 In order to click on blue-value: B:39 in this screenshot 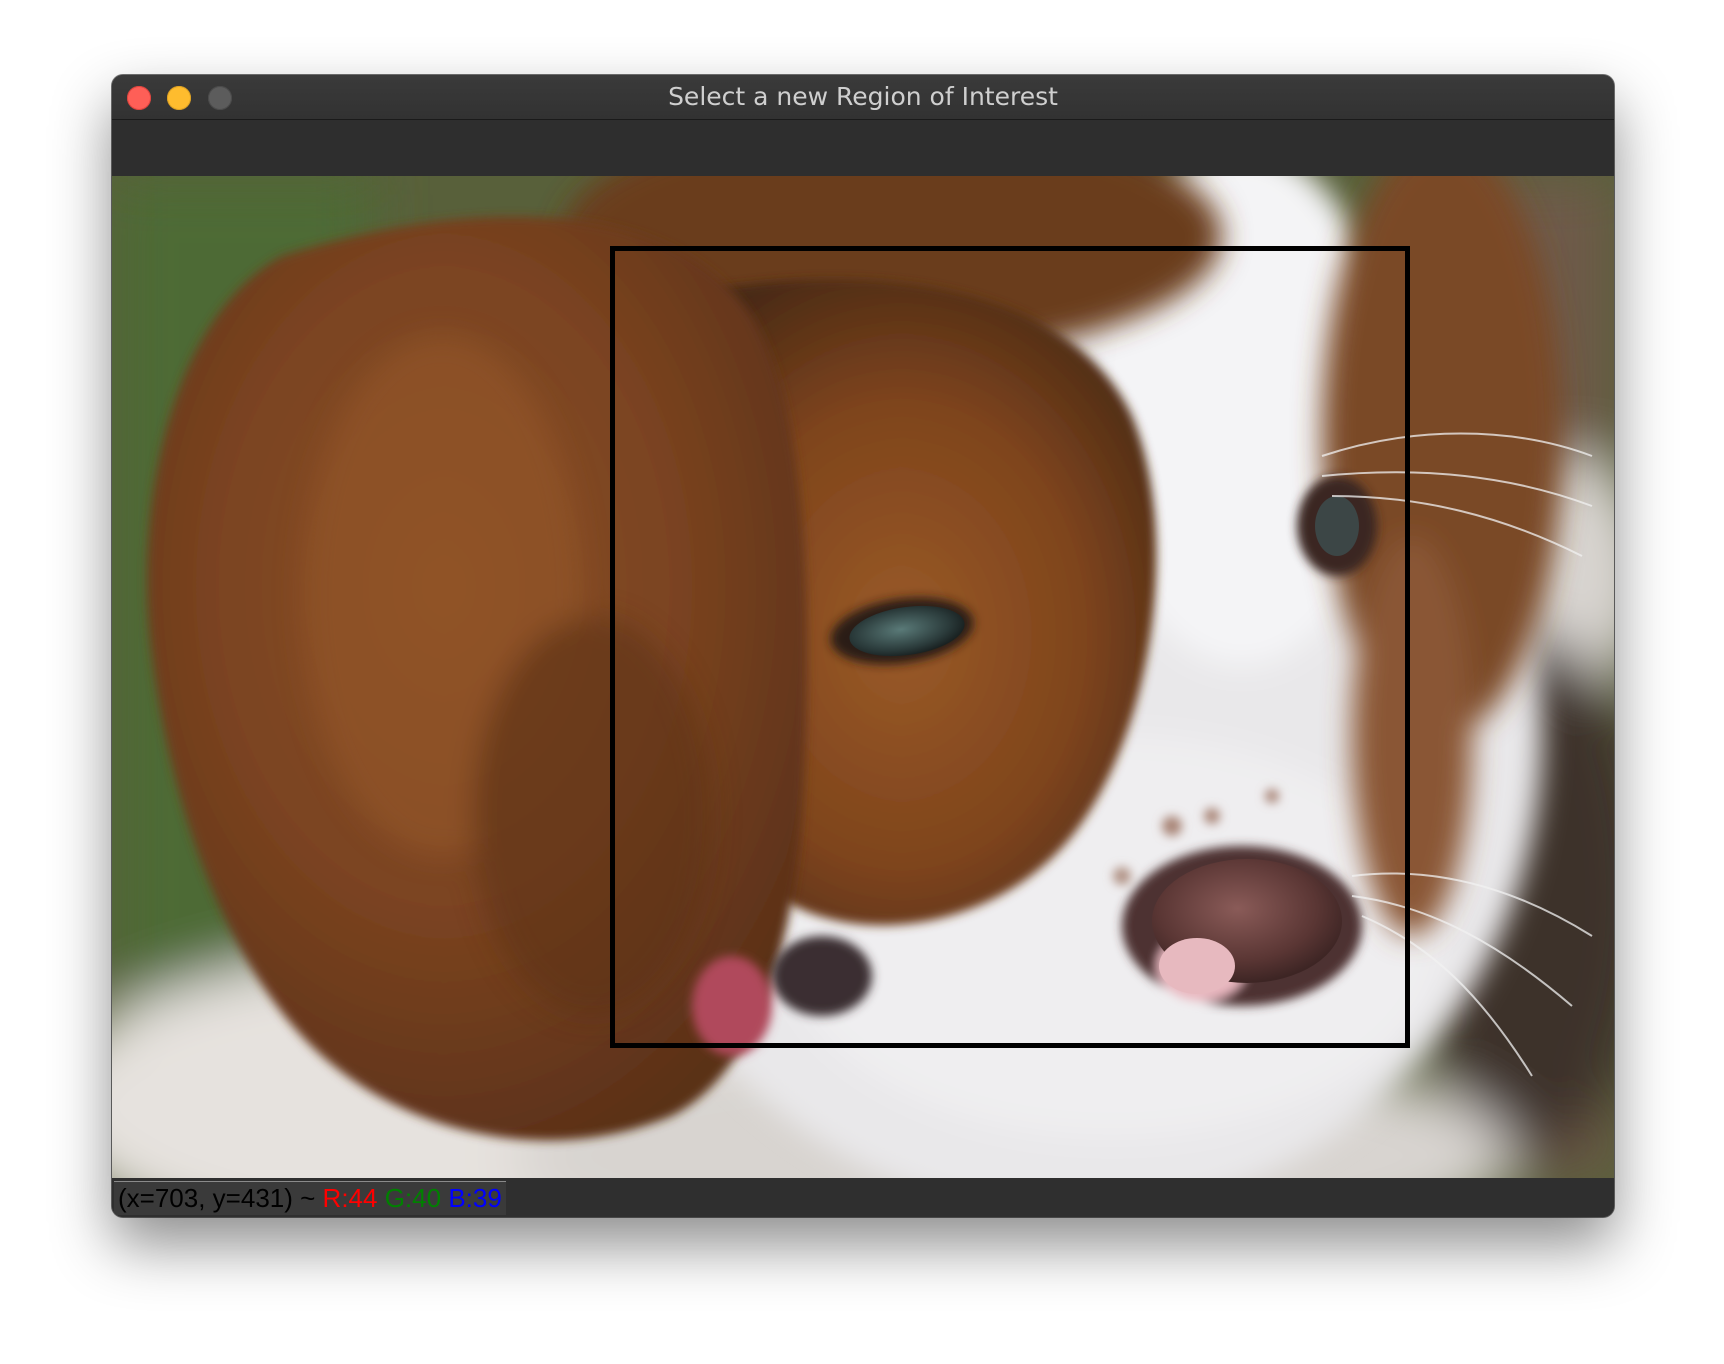, I will do `click(475, 1198)`.